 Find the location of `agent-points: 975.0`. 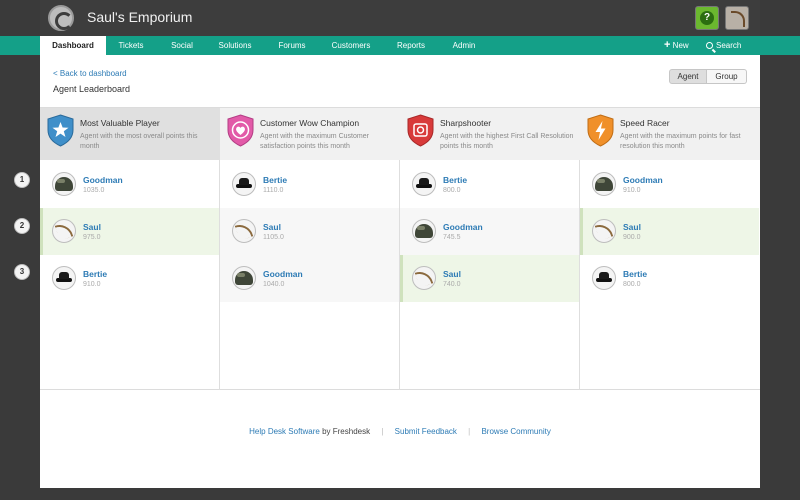

agent-points: 975.0 is located at coordinates (92, 237).